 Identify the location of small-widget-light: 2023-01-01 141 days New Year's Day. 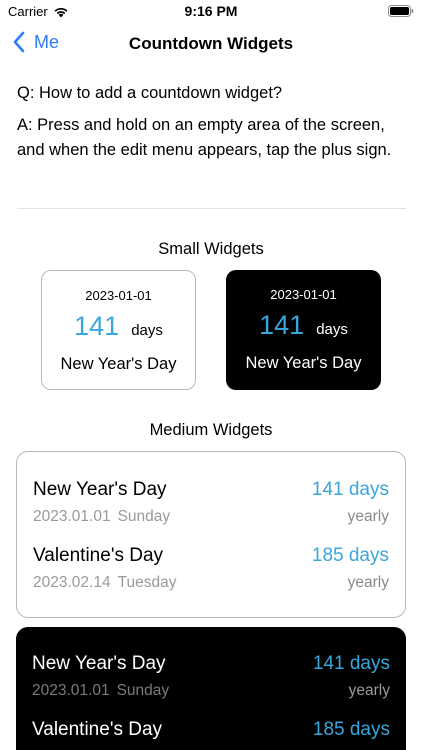
(118, 330).